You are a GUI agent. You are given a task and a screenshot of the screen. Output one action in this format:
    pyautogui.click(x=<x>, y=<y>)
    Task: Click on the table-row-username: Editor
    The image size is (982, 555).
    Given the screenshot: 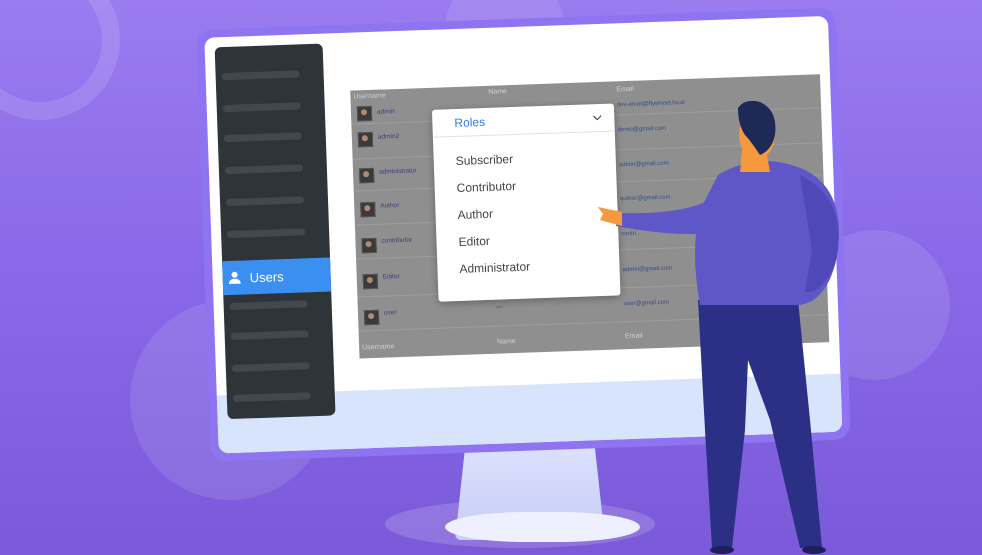 What is the action you would take?
    pyautogui.click(x=391, y=277)
    